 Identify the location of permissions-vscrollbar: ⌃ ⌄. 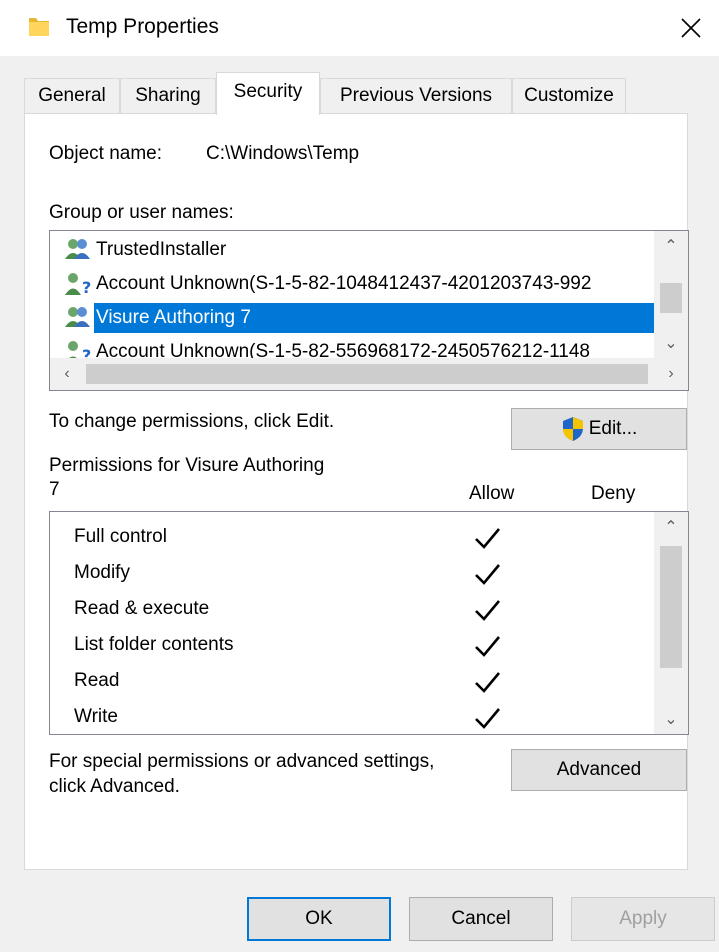
(671, 623).